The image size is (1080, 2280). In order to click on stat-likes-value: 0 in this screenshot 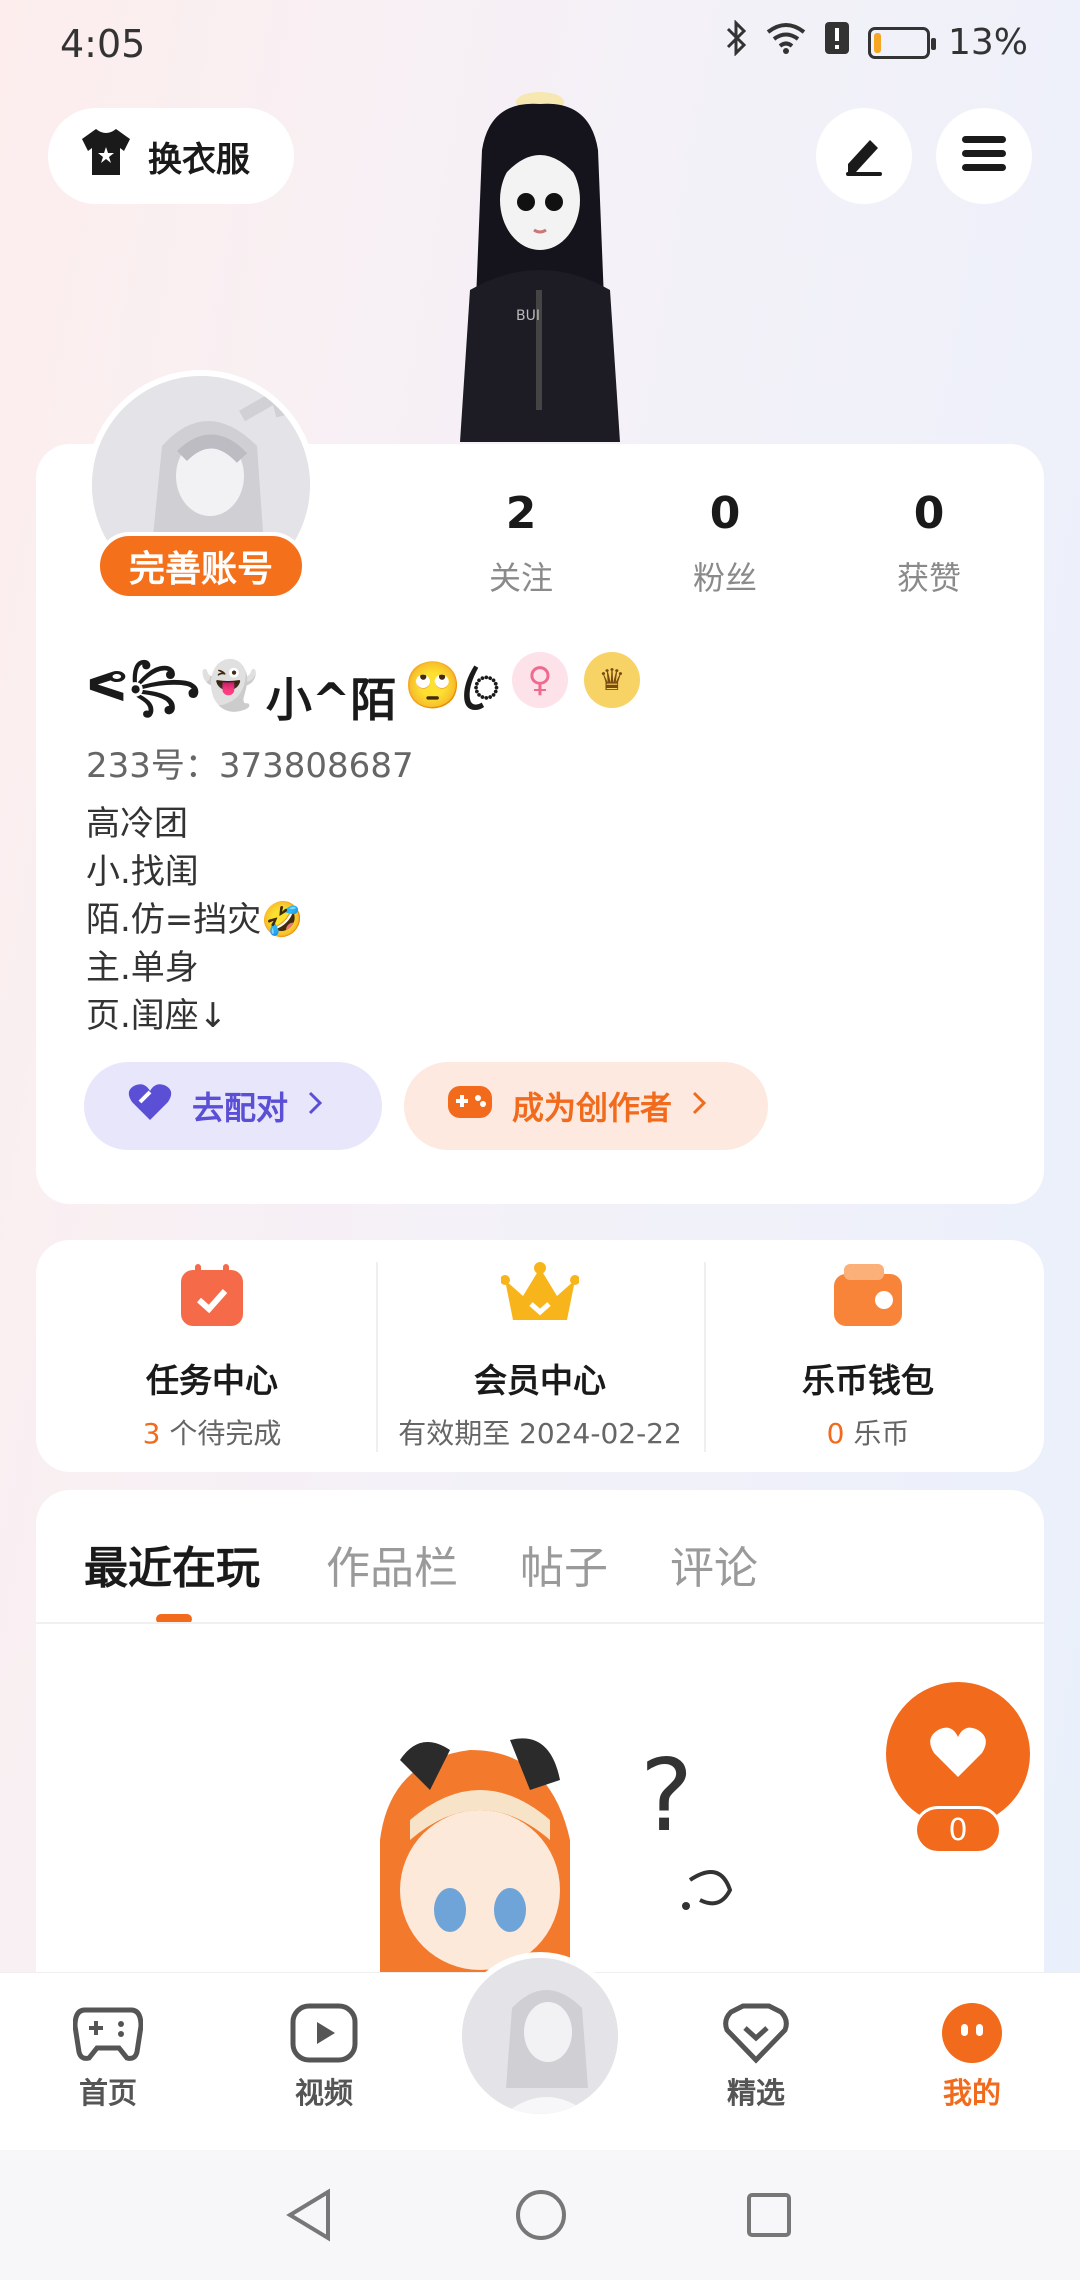, I will do `click(929, 513)`.